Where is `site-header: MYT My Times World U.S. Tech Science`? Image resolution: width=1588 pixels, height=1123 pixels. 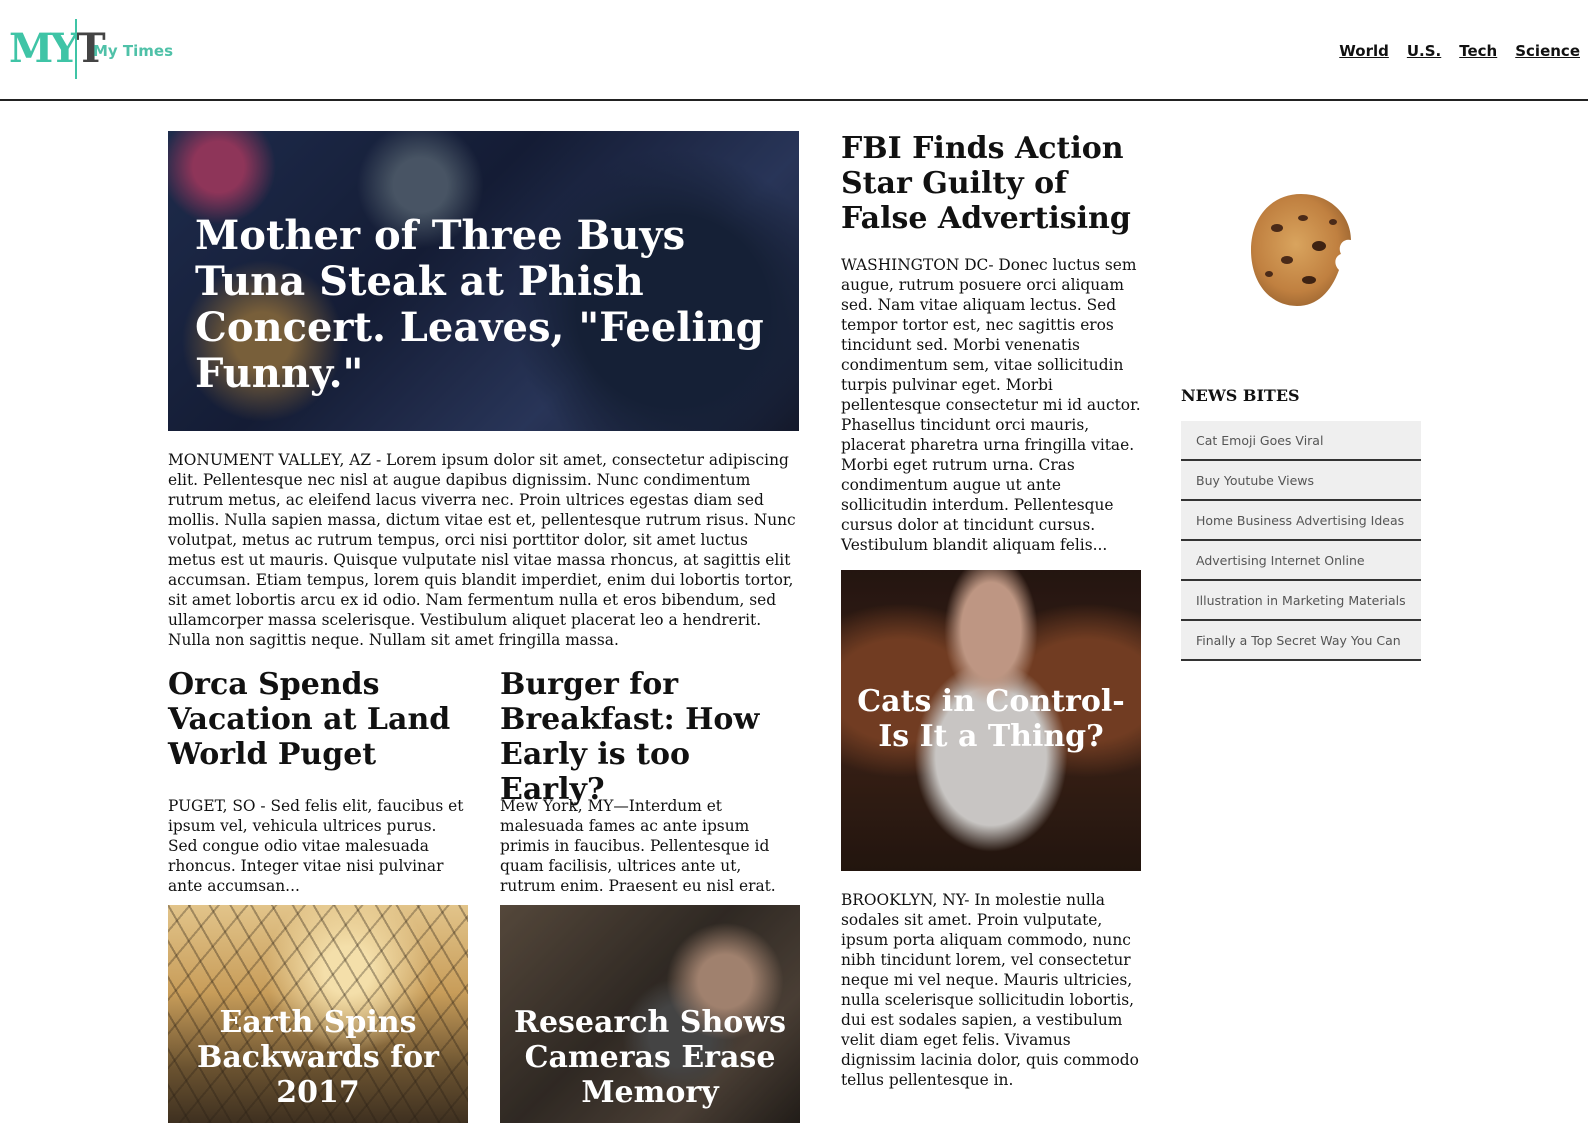 site-header: MYT My Times World U.S. Tech Science is located at coordinates (794, 50).